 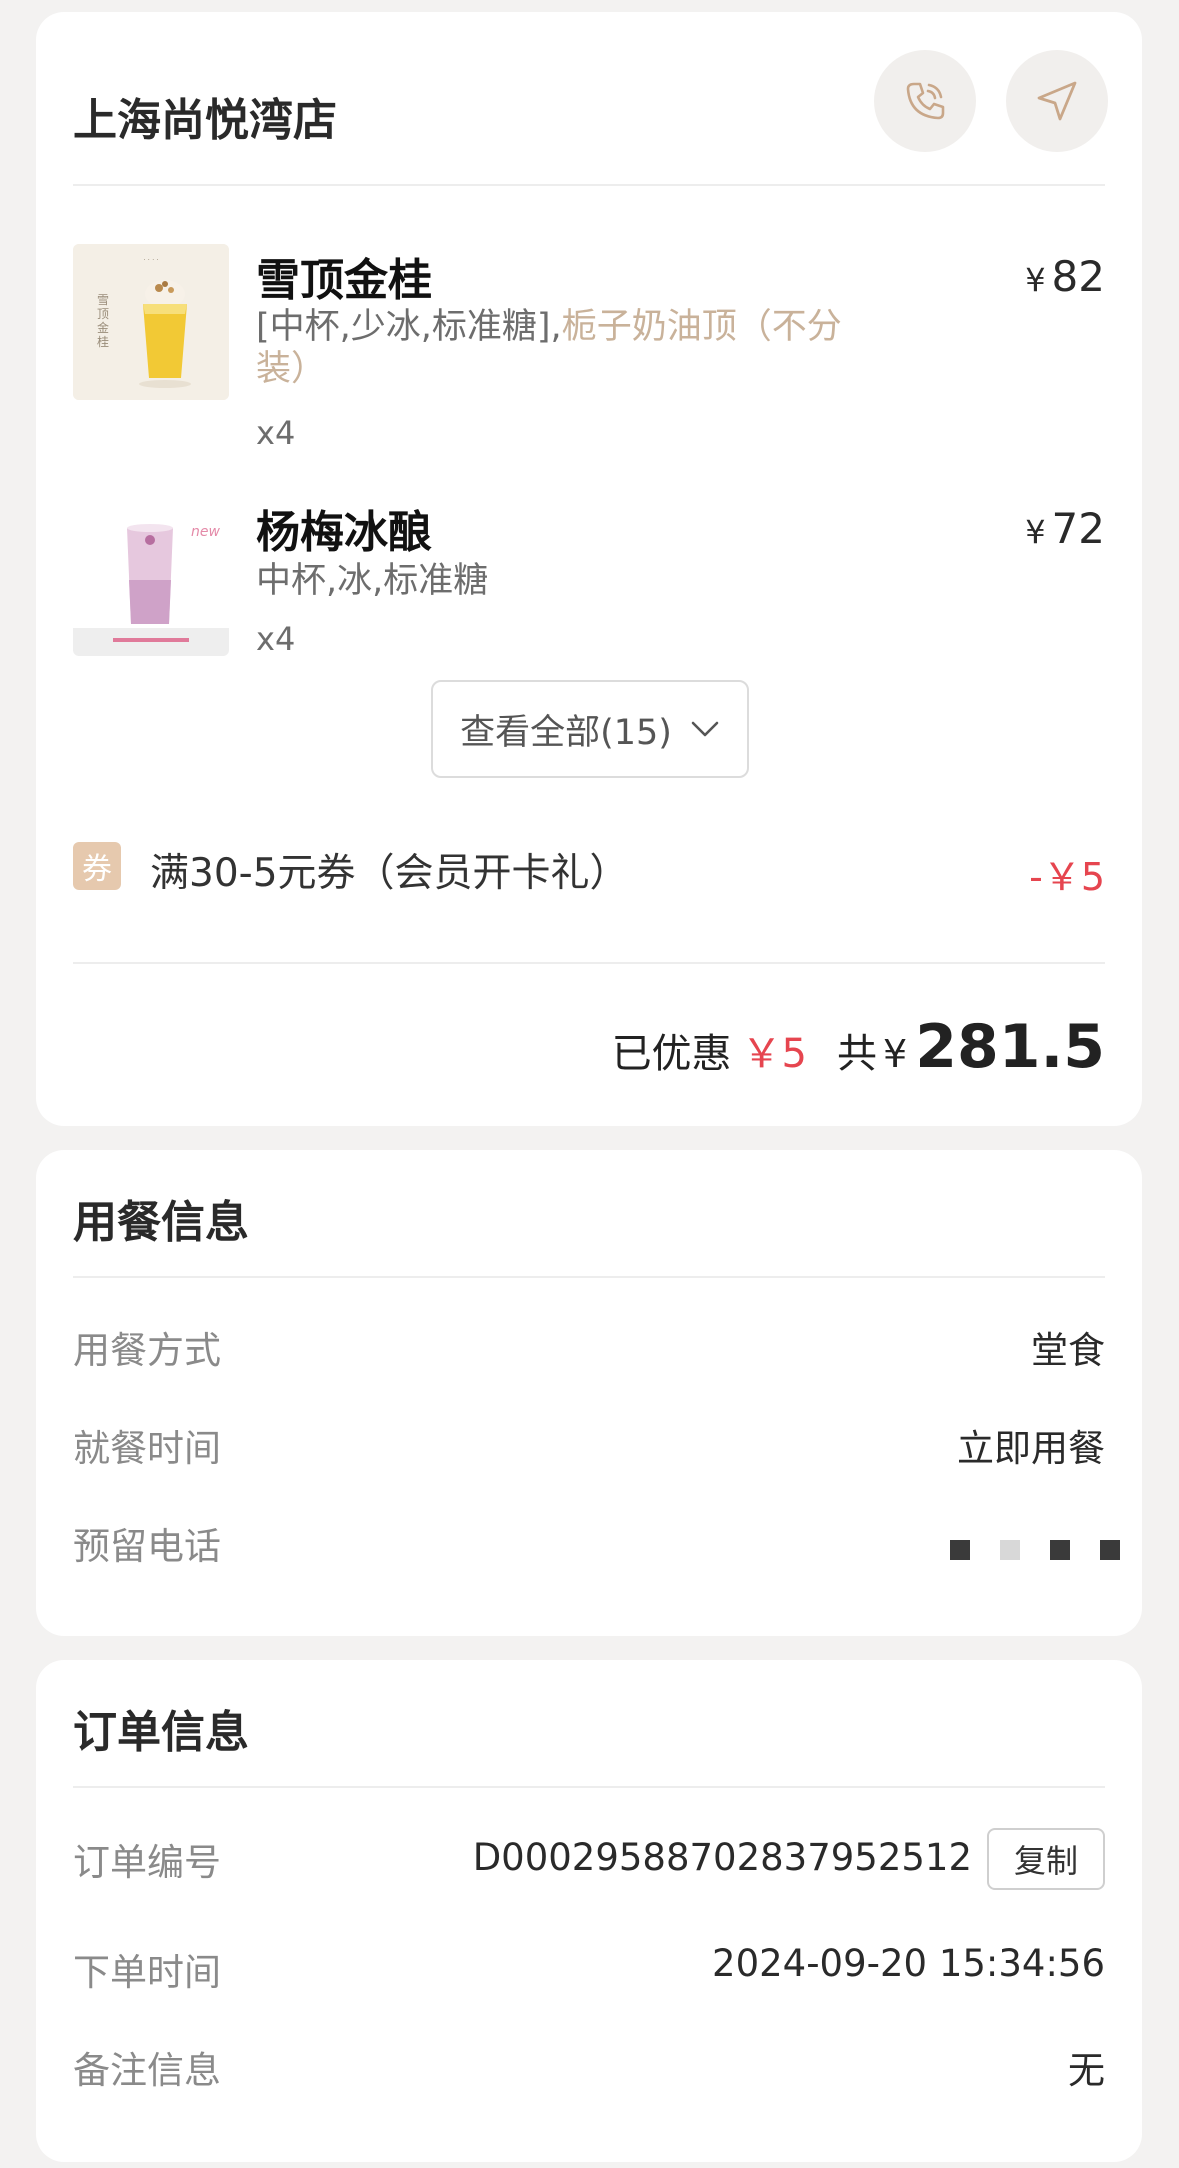 What do you see at coordinates (372, 581) in the screenshot?
I see `item-spec-options: 中杯,冰,标准糖` at bounding box center [372, 581].